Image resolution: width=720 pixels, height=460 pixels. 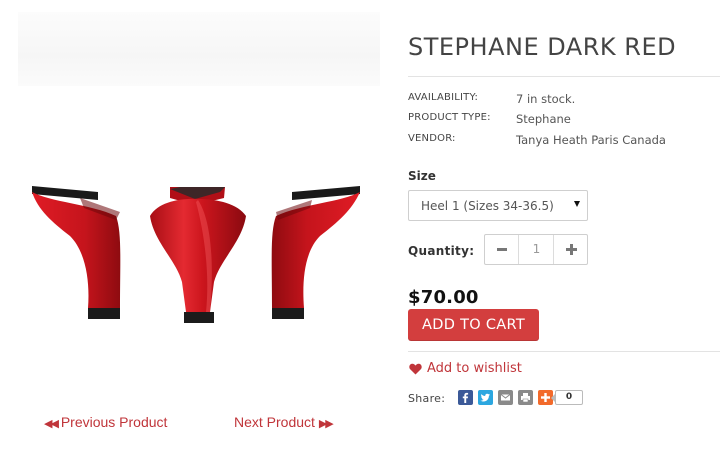 What do you see at coordinates (465, 397) in the screenshot?
I see `facebook-icon` at bounding box center [465, 397].